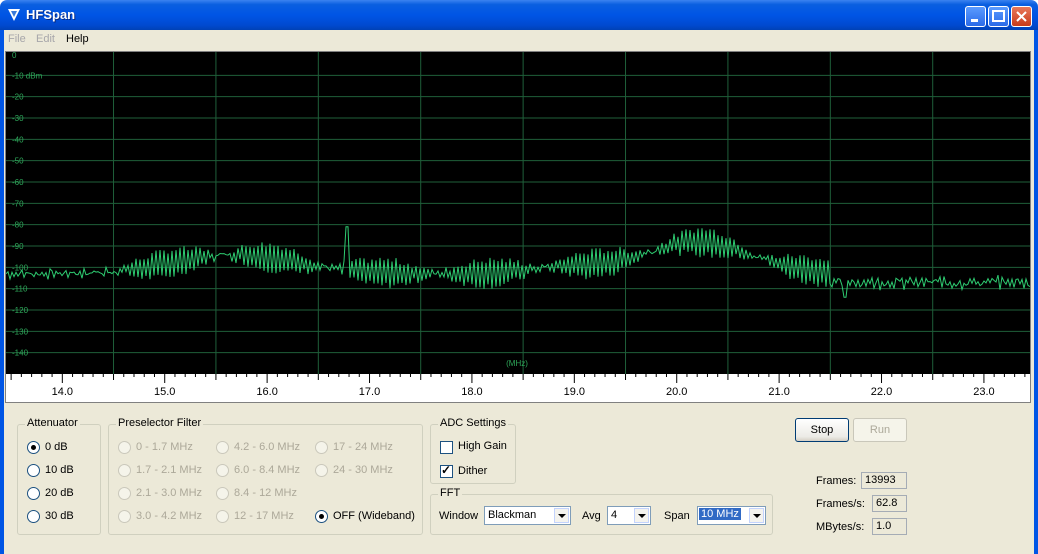 The height and width of the screenshot is (554, 1038). What do you see at coordinates (18, 118) in the screenshot?
I see `y-axis-label: -30` at bounding box center [18, 118].